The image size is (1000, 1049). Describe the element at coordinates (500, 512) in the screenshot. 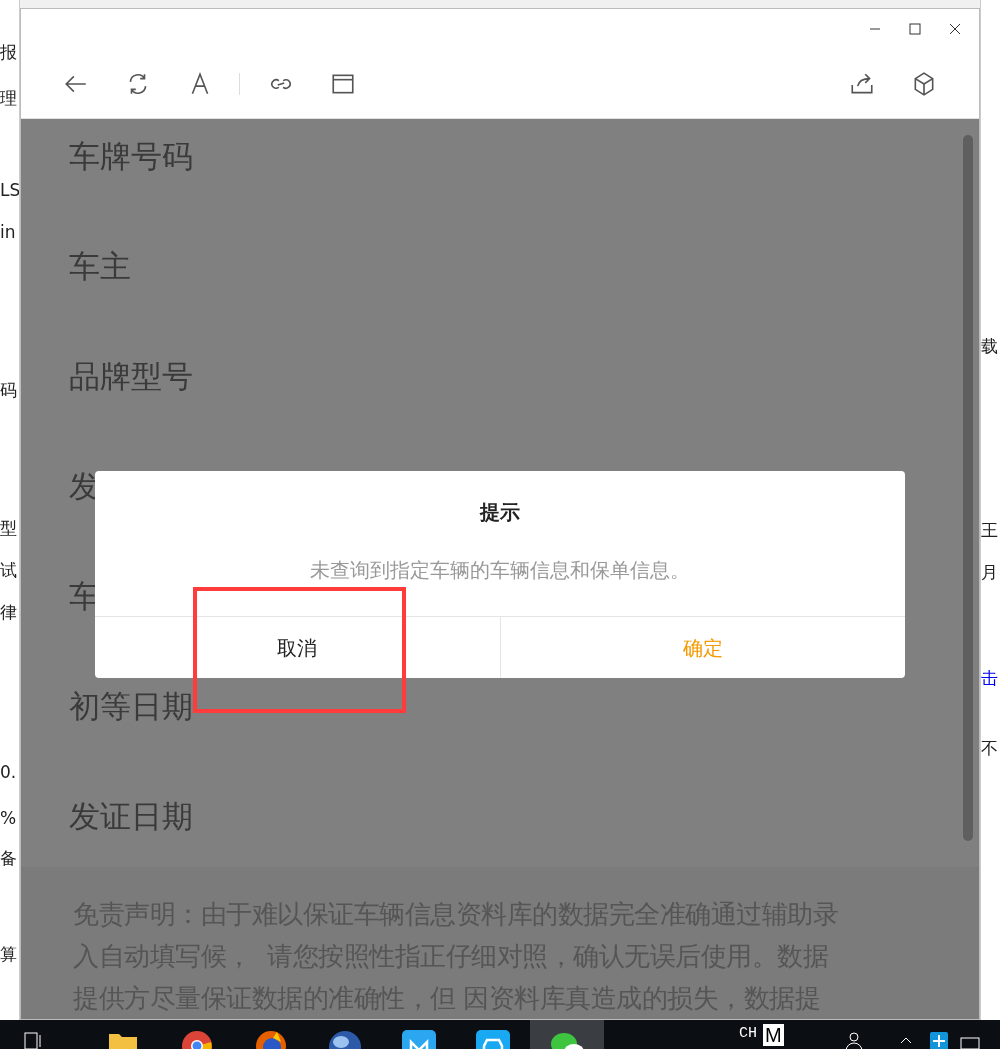

I see `dialog-title: 提示` at that location.